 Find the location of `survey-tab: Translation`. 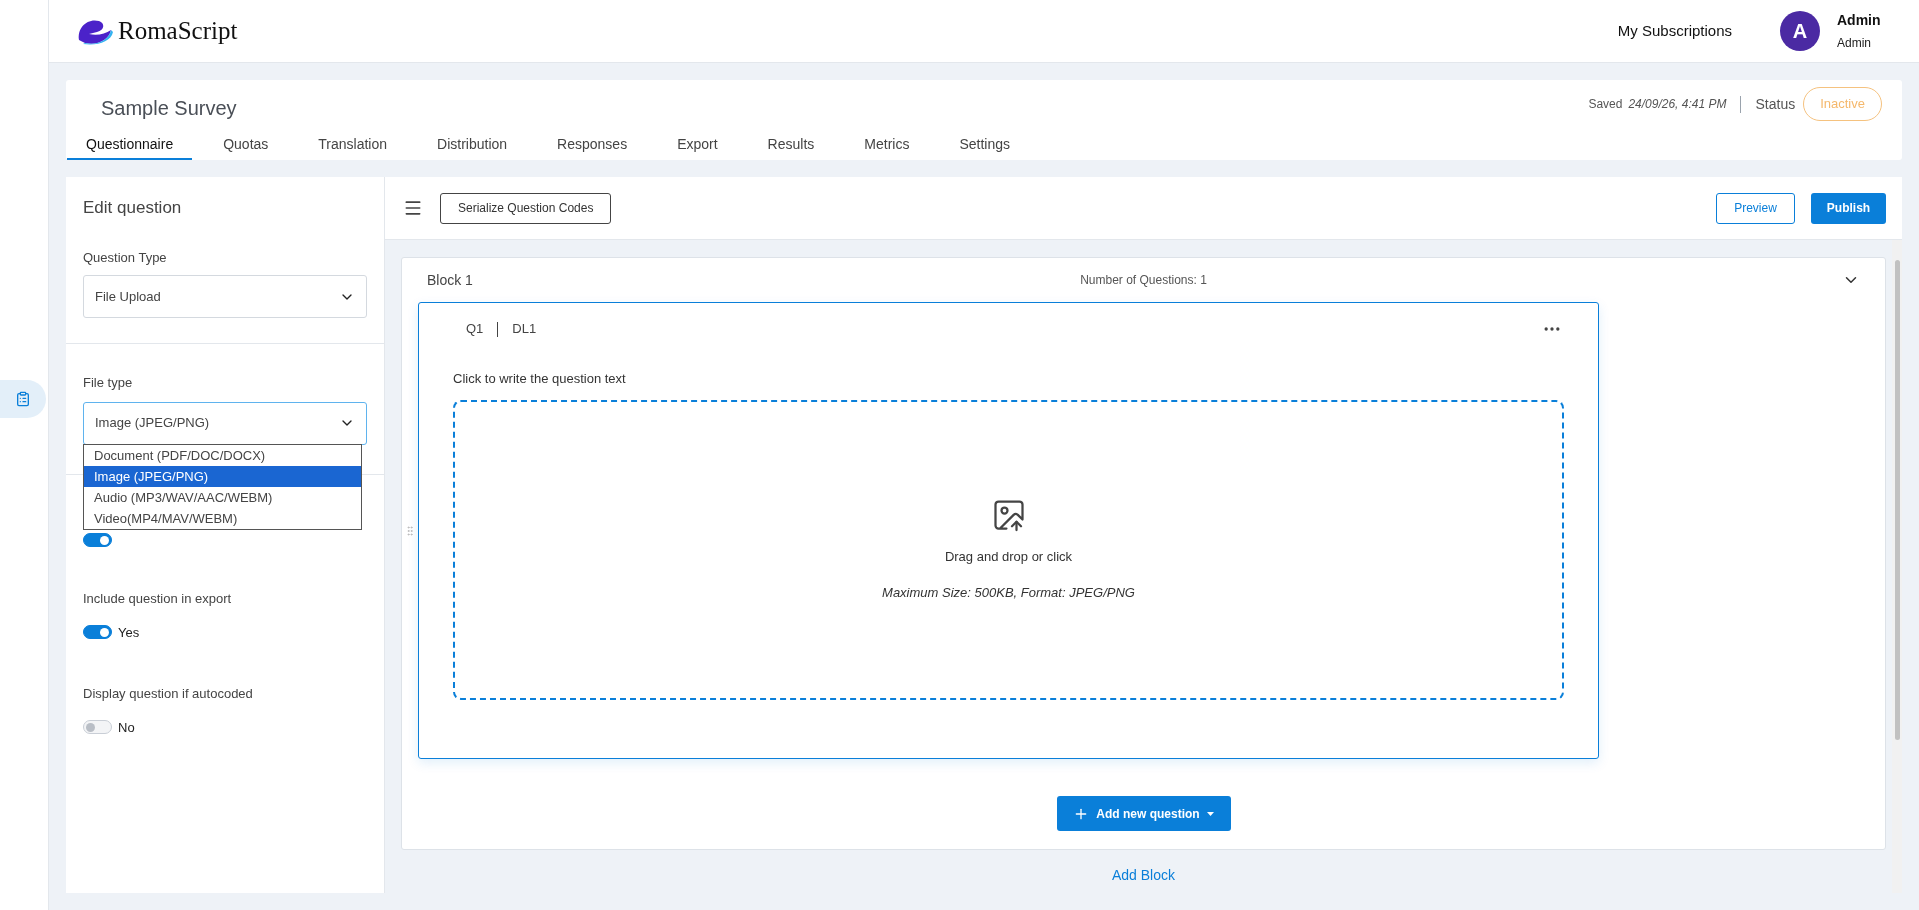

survey-tab: Translation is located at coordinates (353, 145).